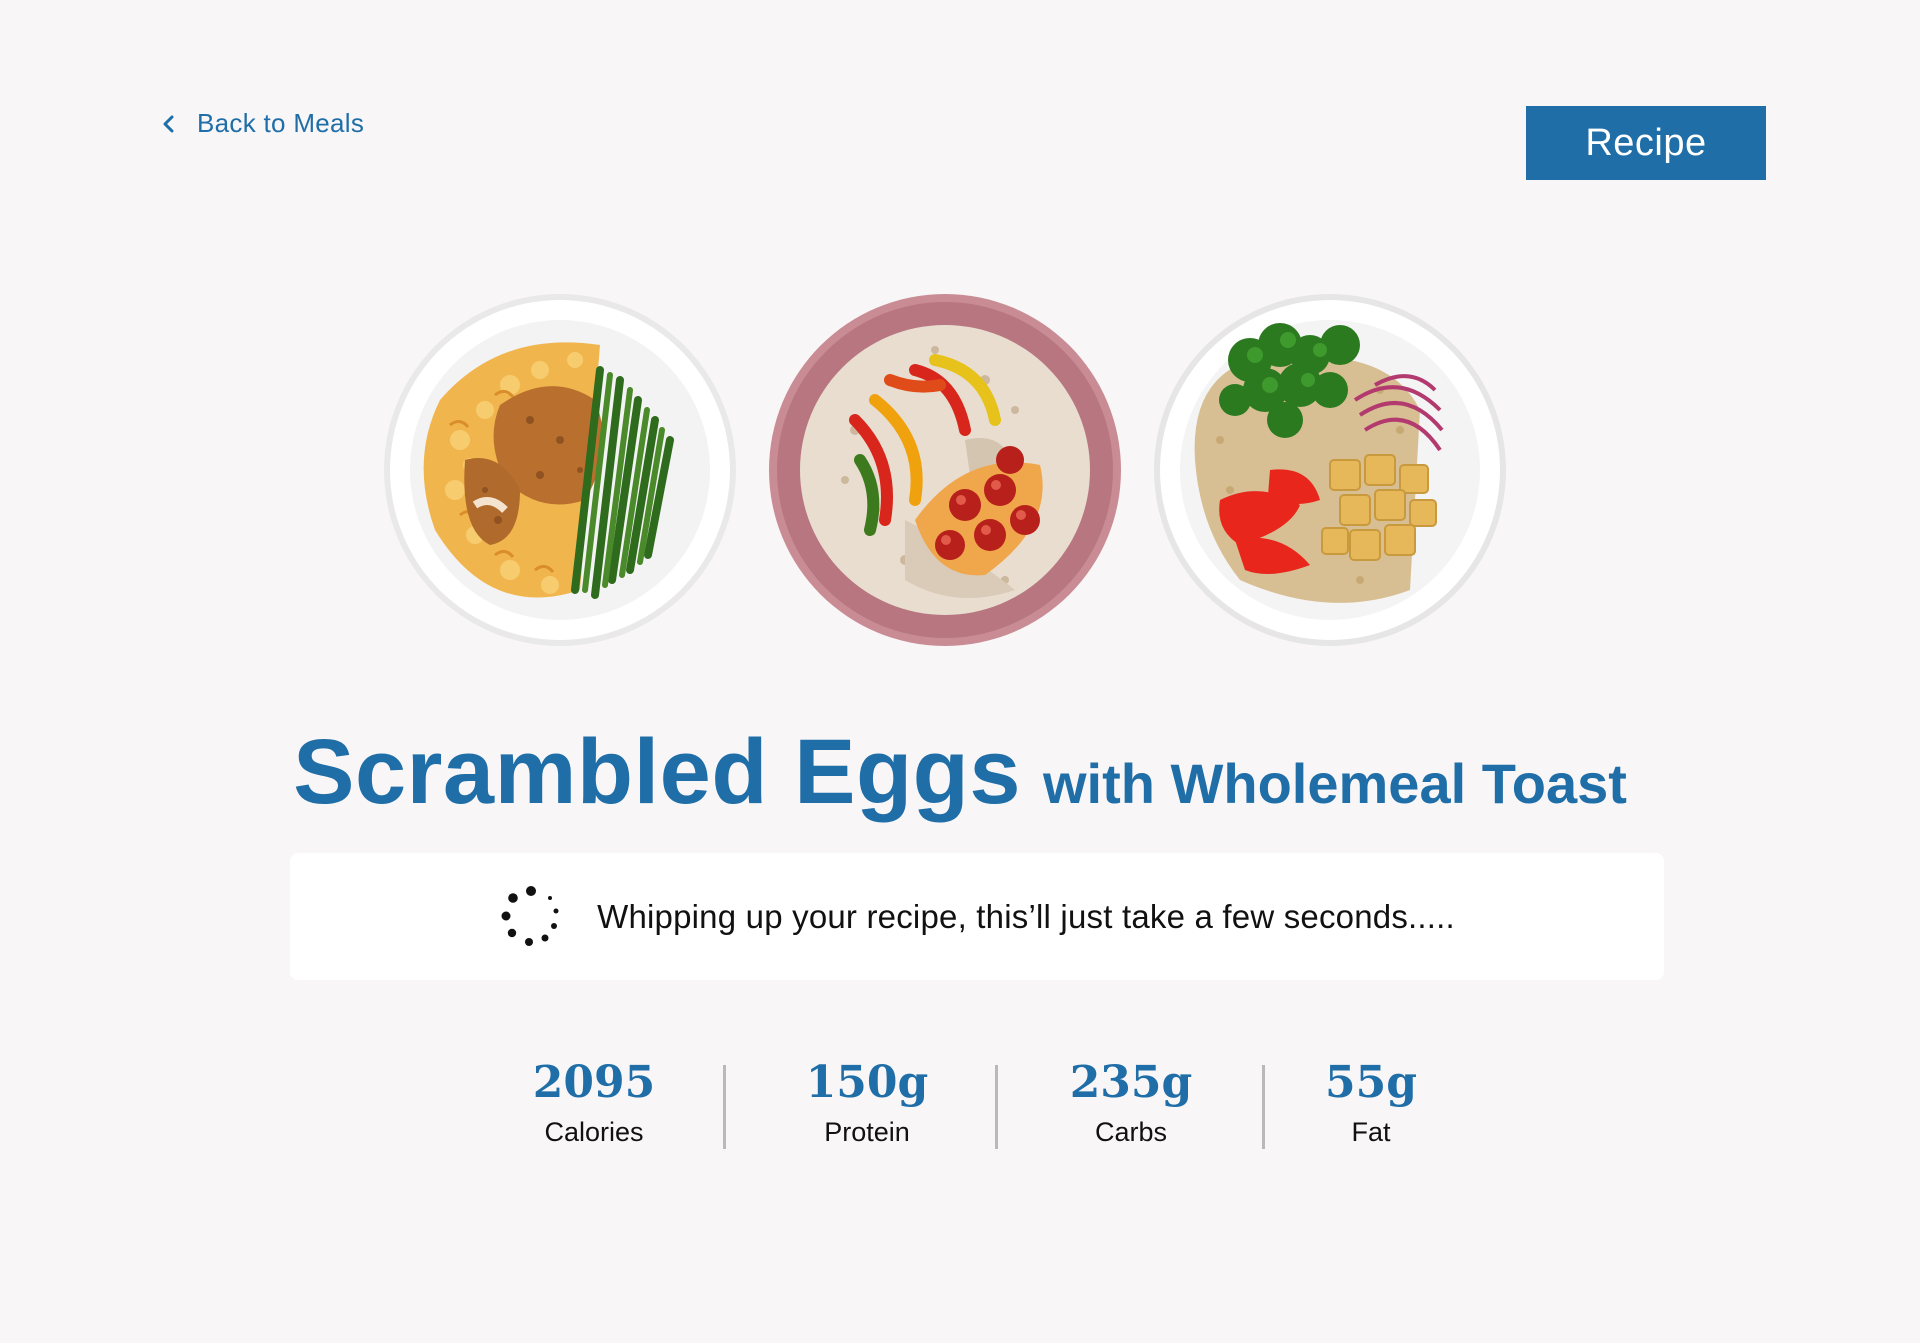  I want to click on back-to-meals-link: Back to Meals, so click(260, 123).